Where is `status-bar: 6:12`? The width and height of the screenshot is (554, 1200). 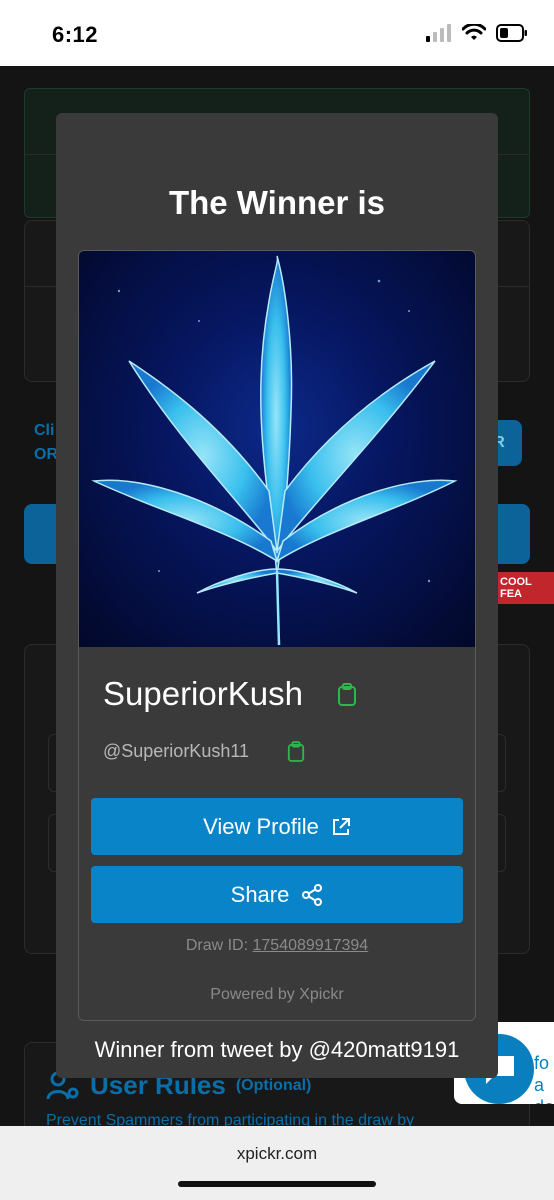
status-bar: 6:12 is located at coordinates (277, 33).